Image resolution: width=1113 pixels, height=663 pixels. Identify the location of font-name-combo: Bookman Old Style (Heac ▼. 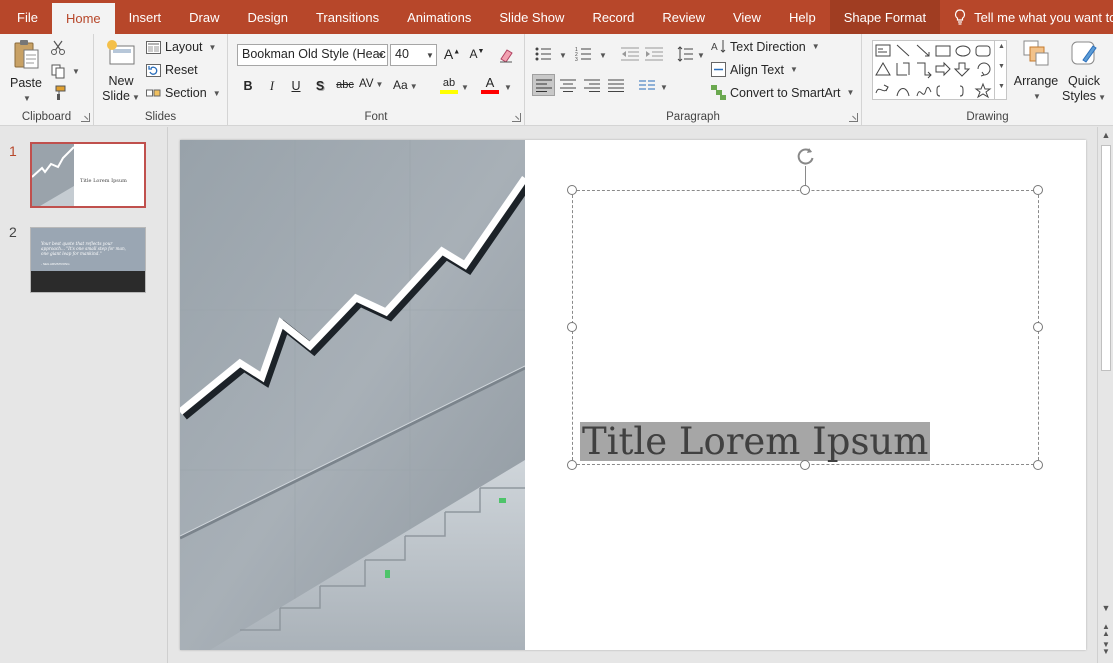
(312, 55).